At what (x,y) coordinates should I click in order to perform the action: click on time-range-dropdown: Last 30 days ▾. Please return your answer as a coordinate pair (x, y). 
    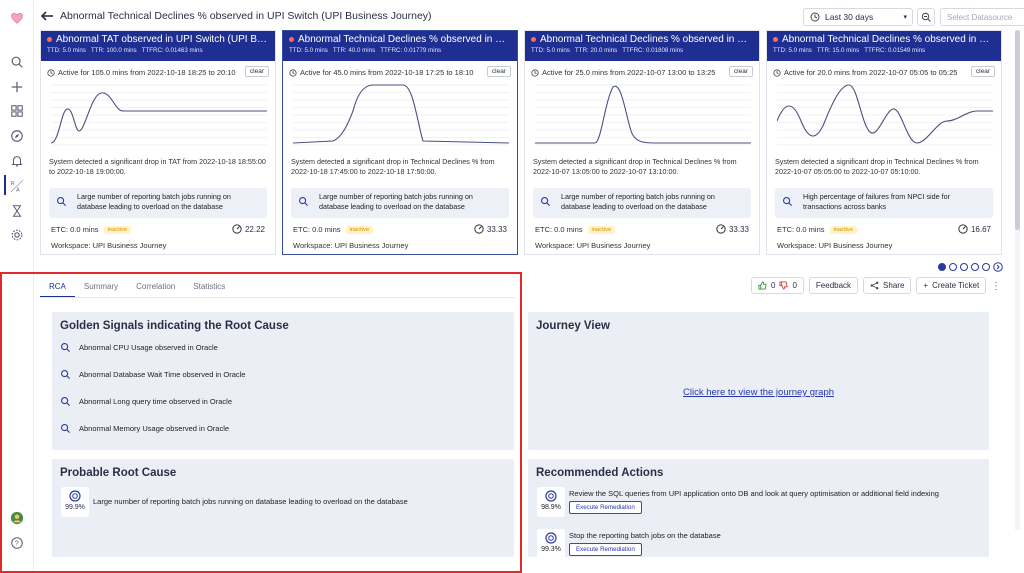
    Looking at the image, I should click on (858, 17).